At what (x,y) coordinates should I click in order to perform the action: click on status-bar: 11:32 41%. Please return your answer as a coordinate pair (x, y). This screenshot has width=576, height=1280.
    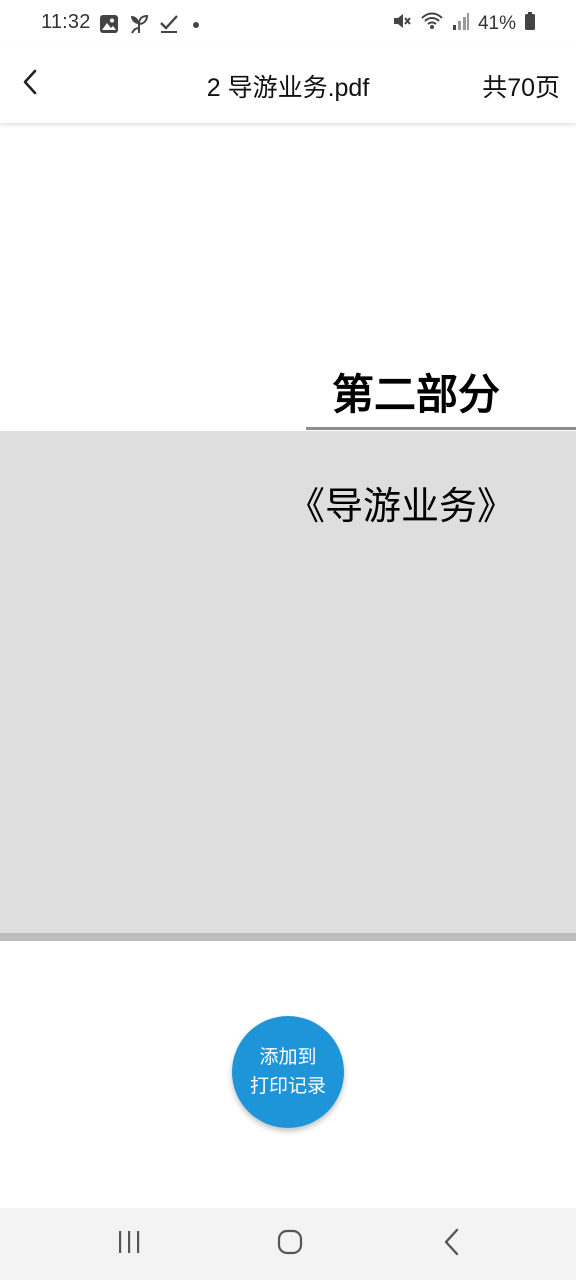
    Looking at the image, I should click on (288, 24).